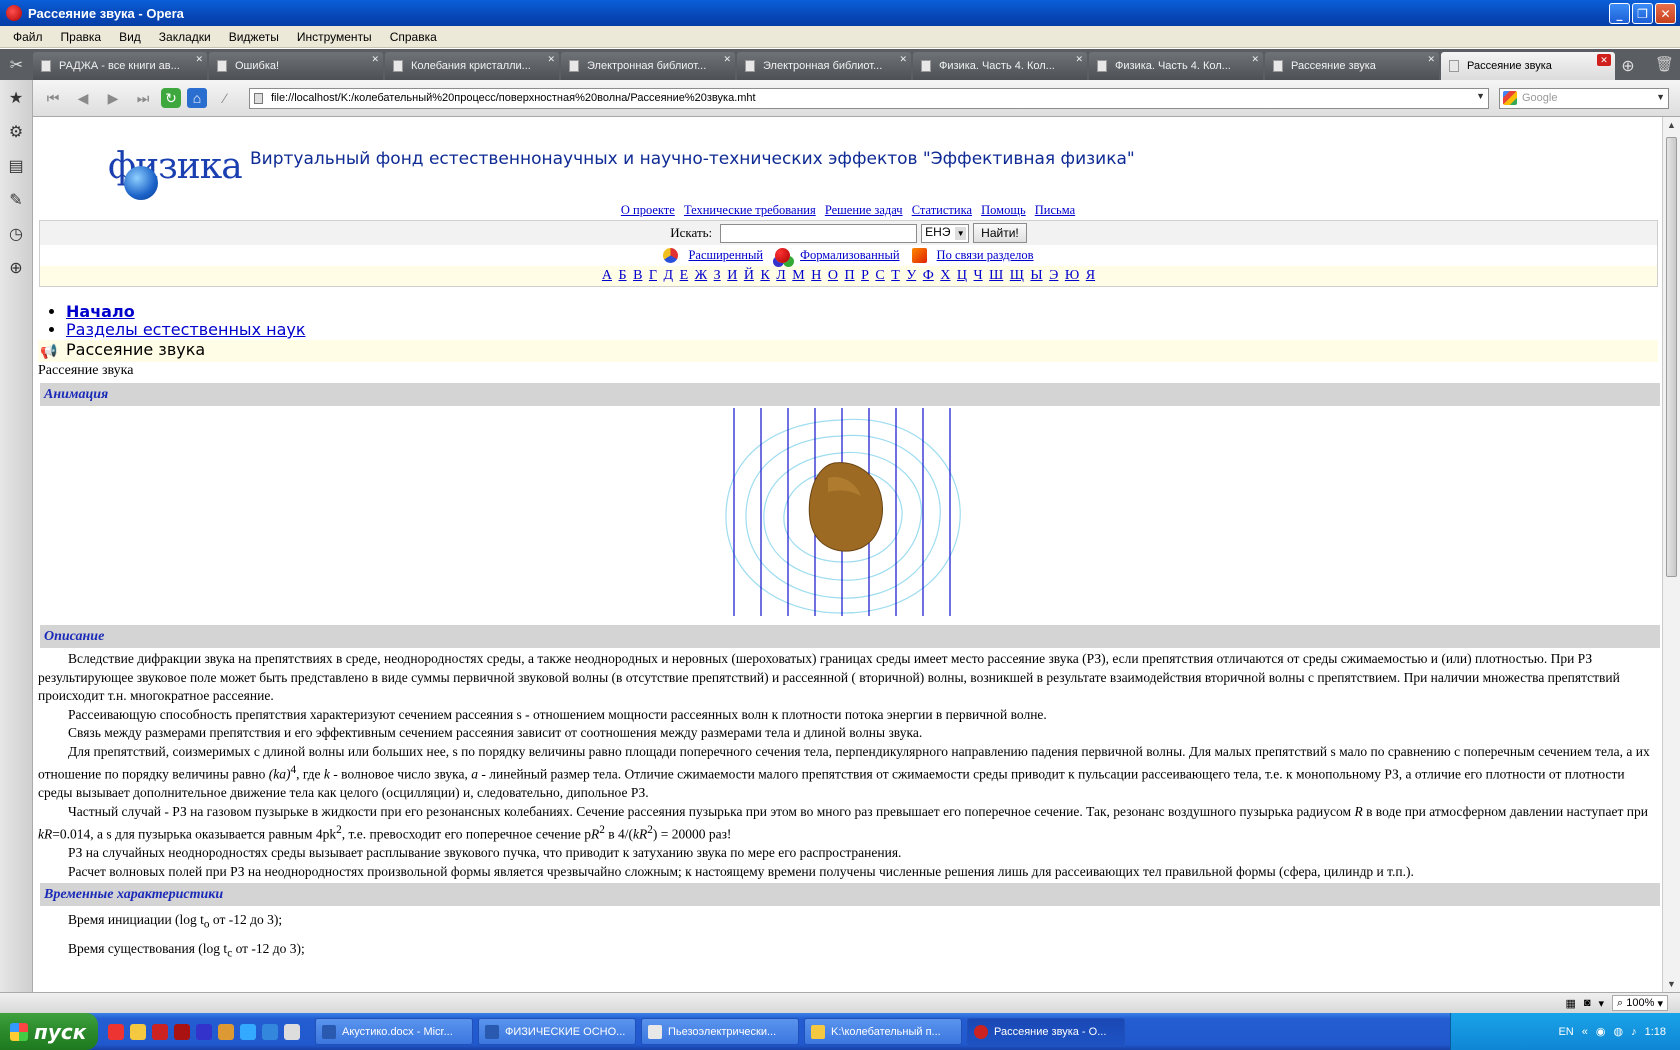 This screenshot has width=1680, height=1050. What do you see at coordinates (1671, 357) in the screenshot?
I see `scroll-thumb` at bounding box center [1671, 357].